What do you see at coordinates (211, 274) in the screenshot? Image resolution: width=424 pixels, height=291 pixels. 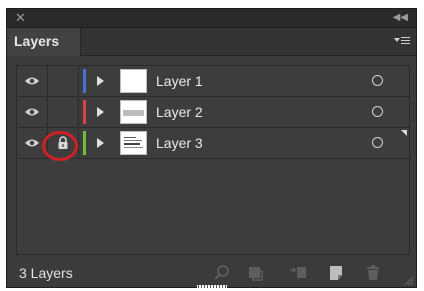 I see `panel-footer: 3 Layers` at bounding box center [211, 274].